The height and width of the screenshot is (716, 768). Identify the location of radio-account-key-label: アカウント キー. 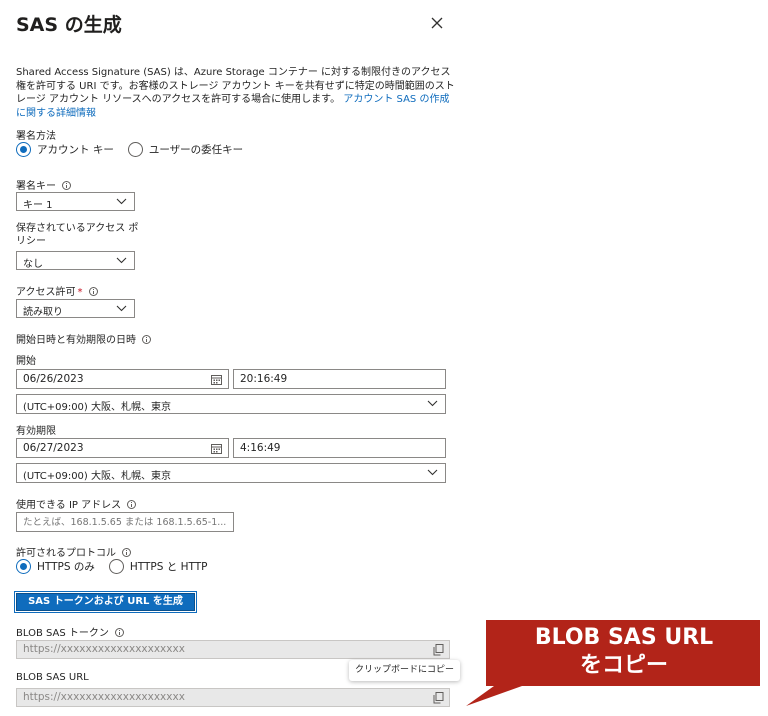
(75, 150).